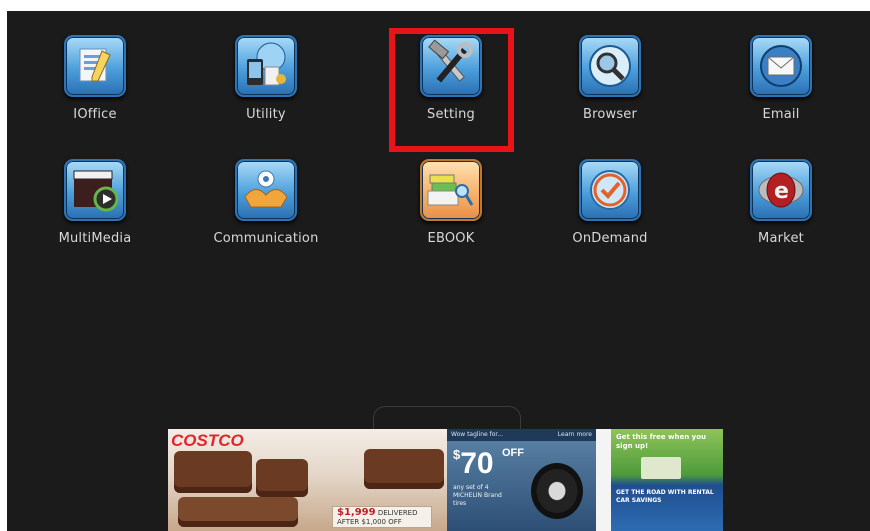 Image resolution: width=870 pixels, height=531 pixels. I want to click on app-label: MultiMedia, so click(95, 238).